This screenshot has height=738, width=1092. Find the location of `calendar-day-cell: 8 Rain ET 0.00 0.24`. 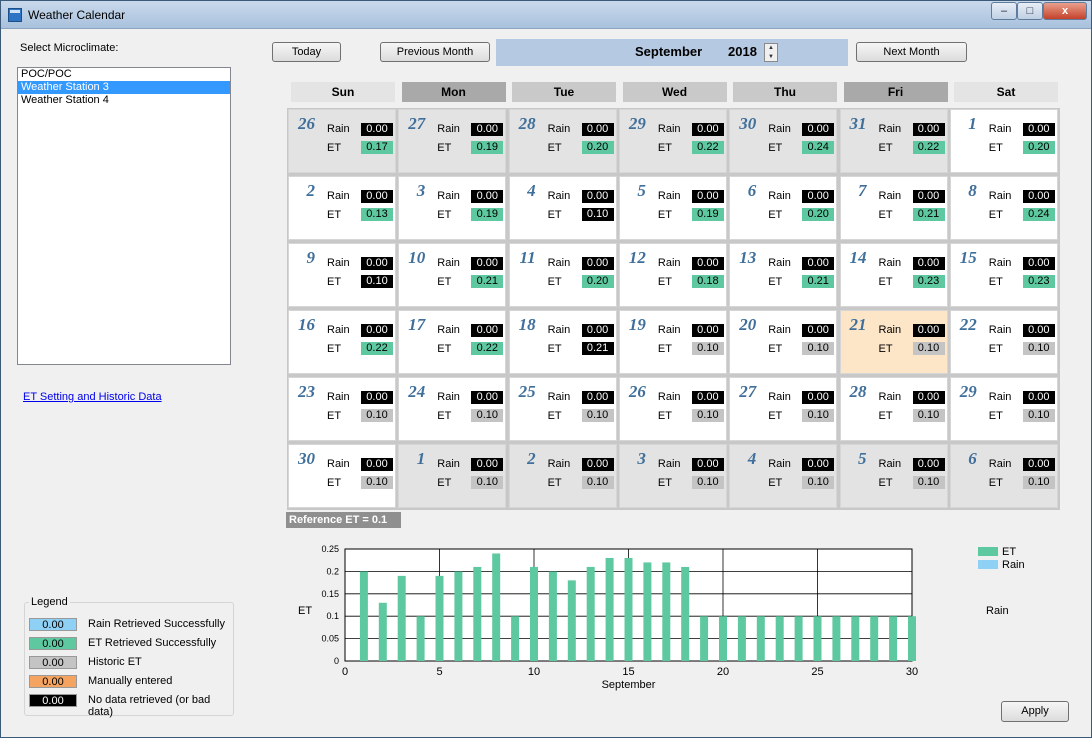

calendar-day-cell: 8 Rain ET 0.00 0.24 is located at coordinates (1003, 208).